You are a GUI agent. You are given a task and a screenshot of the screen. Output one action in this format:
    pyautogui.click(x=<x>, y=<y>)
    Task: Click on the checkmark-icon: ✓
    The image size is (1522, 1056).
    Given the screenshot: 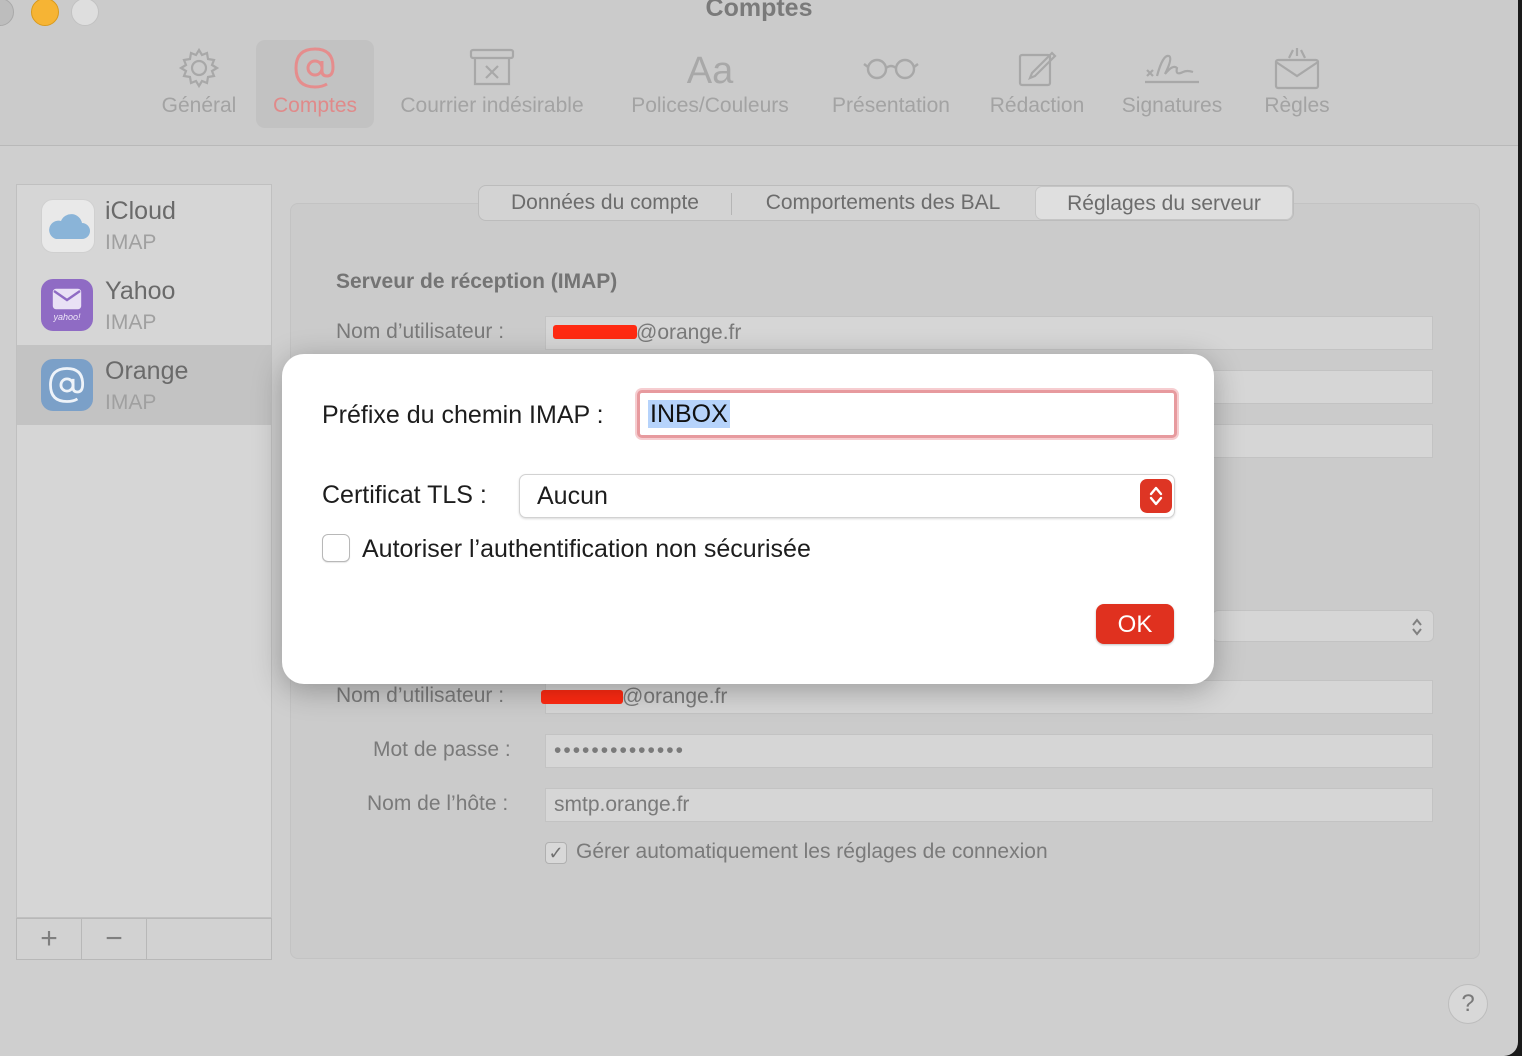 What is the action you would take?
    pyautogui.click(x=556, y=853)
    